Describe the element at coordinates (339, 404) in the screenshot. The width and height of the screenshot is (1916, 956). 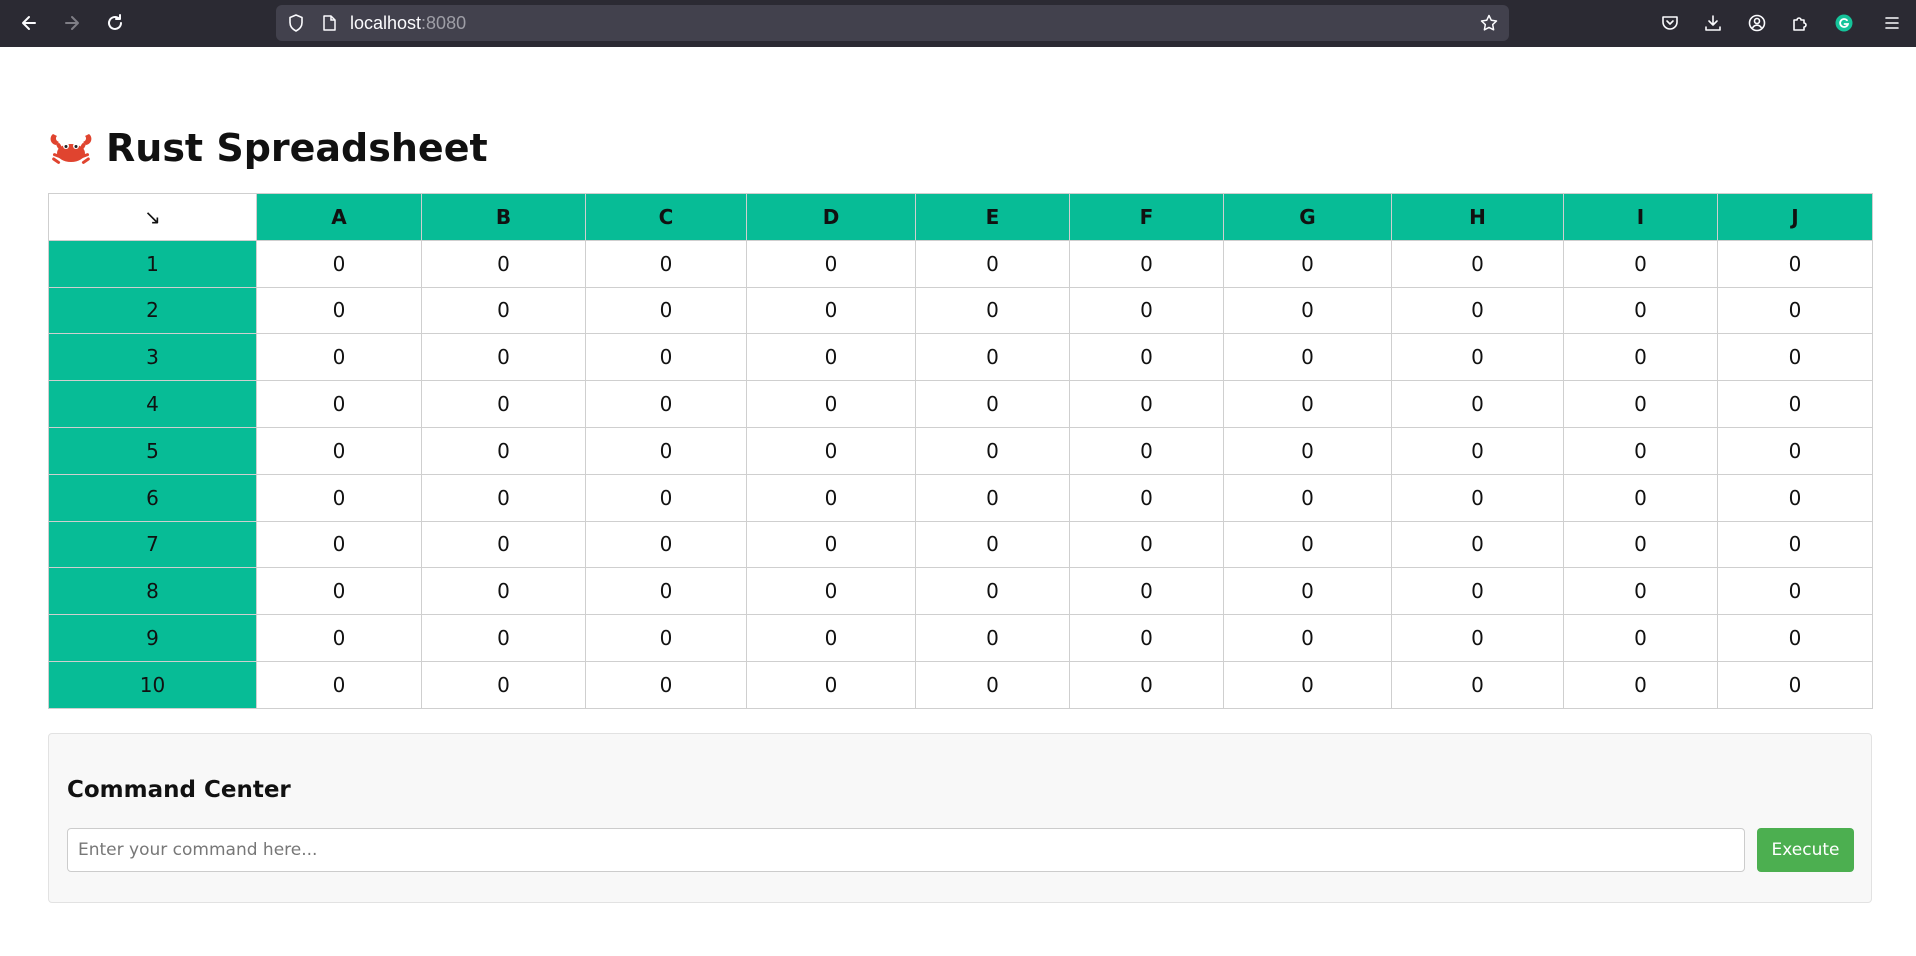
I see `cell-a4: 0` at that location.